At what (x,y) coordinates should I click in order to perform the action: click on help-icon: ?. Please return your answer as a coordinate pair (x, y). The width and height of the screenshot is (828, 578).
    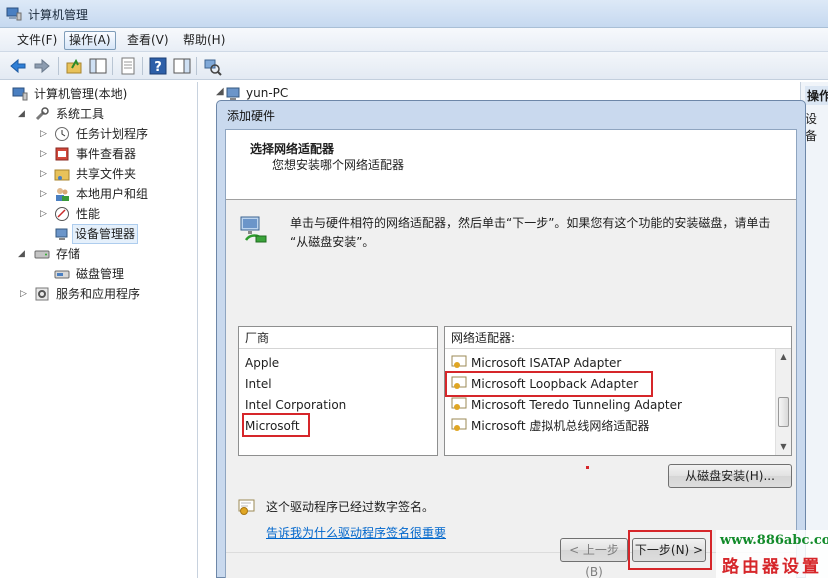
    Looking at the image, I should click on (158, 66).